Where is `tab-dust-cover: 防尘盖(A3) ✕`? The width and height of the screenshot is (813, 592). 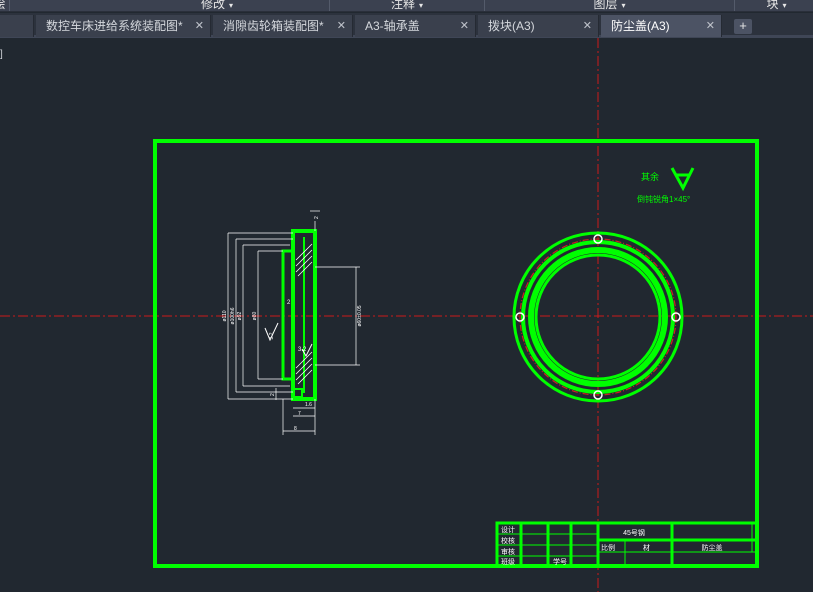 tab-dust-cover: 防尘盖(A3) ✕ is located at coordinates (661, 26).